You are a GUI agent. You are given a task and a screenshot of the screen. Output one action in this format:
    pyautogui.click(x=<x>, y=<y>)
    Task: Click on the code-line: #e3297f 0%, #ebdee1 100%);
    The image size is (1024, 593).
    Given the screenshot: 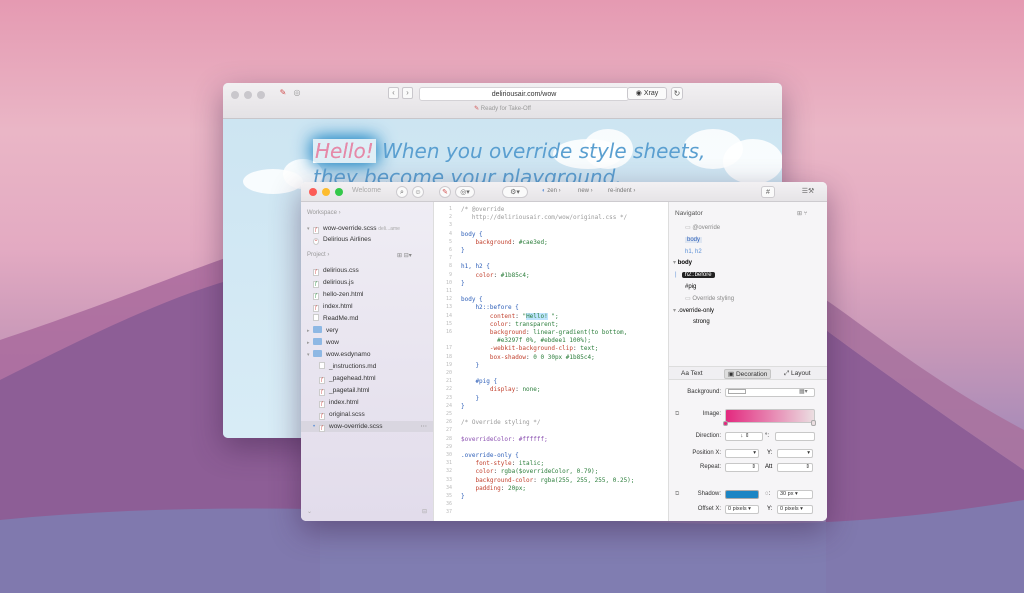 What is the action you would take?
    pyautogui.click(x=526, y=340)
    